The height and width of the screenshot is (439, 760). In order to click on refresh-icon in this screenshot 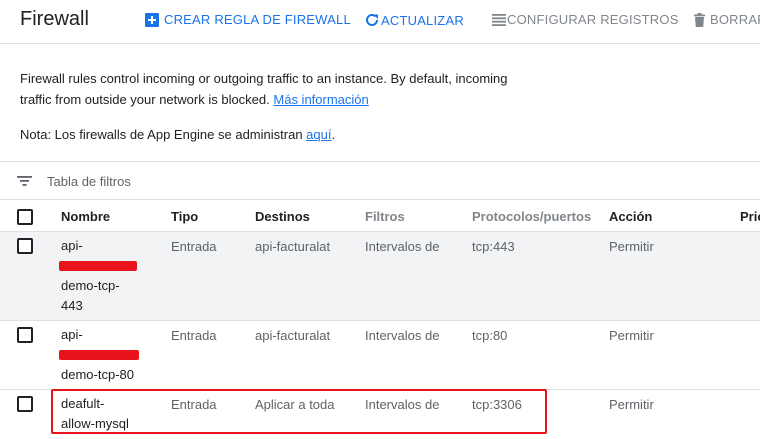, I will do `click(372, 19)`.